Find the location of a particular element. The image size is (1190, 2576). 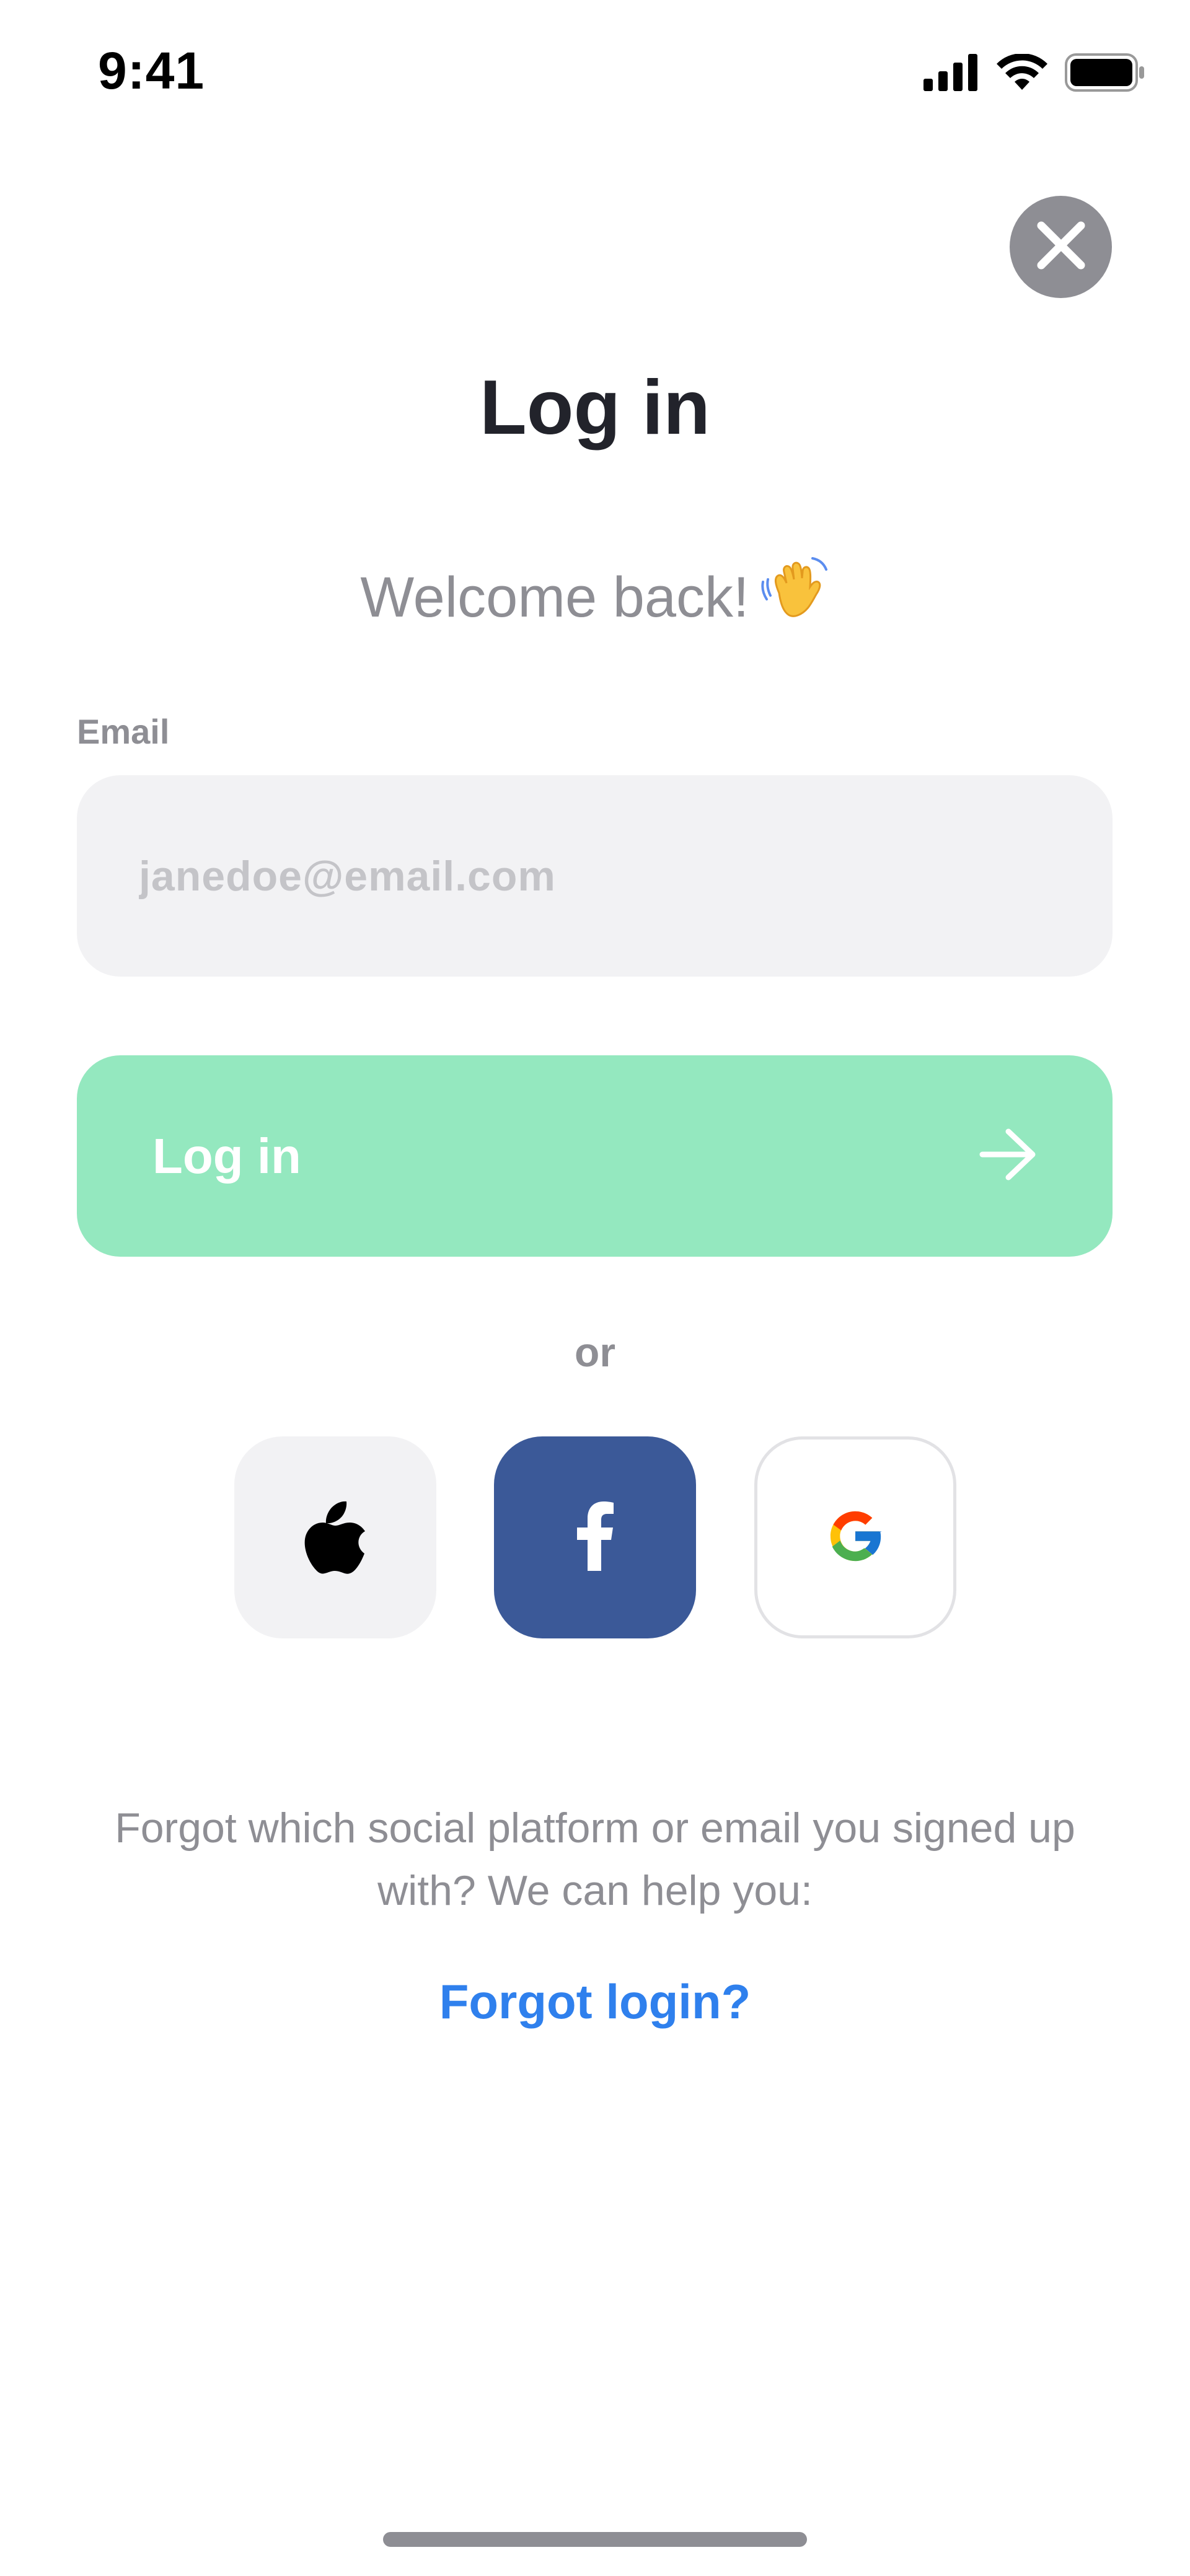

wifi-icon is located at coordinates (1022, 72).